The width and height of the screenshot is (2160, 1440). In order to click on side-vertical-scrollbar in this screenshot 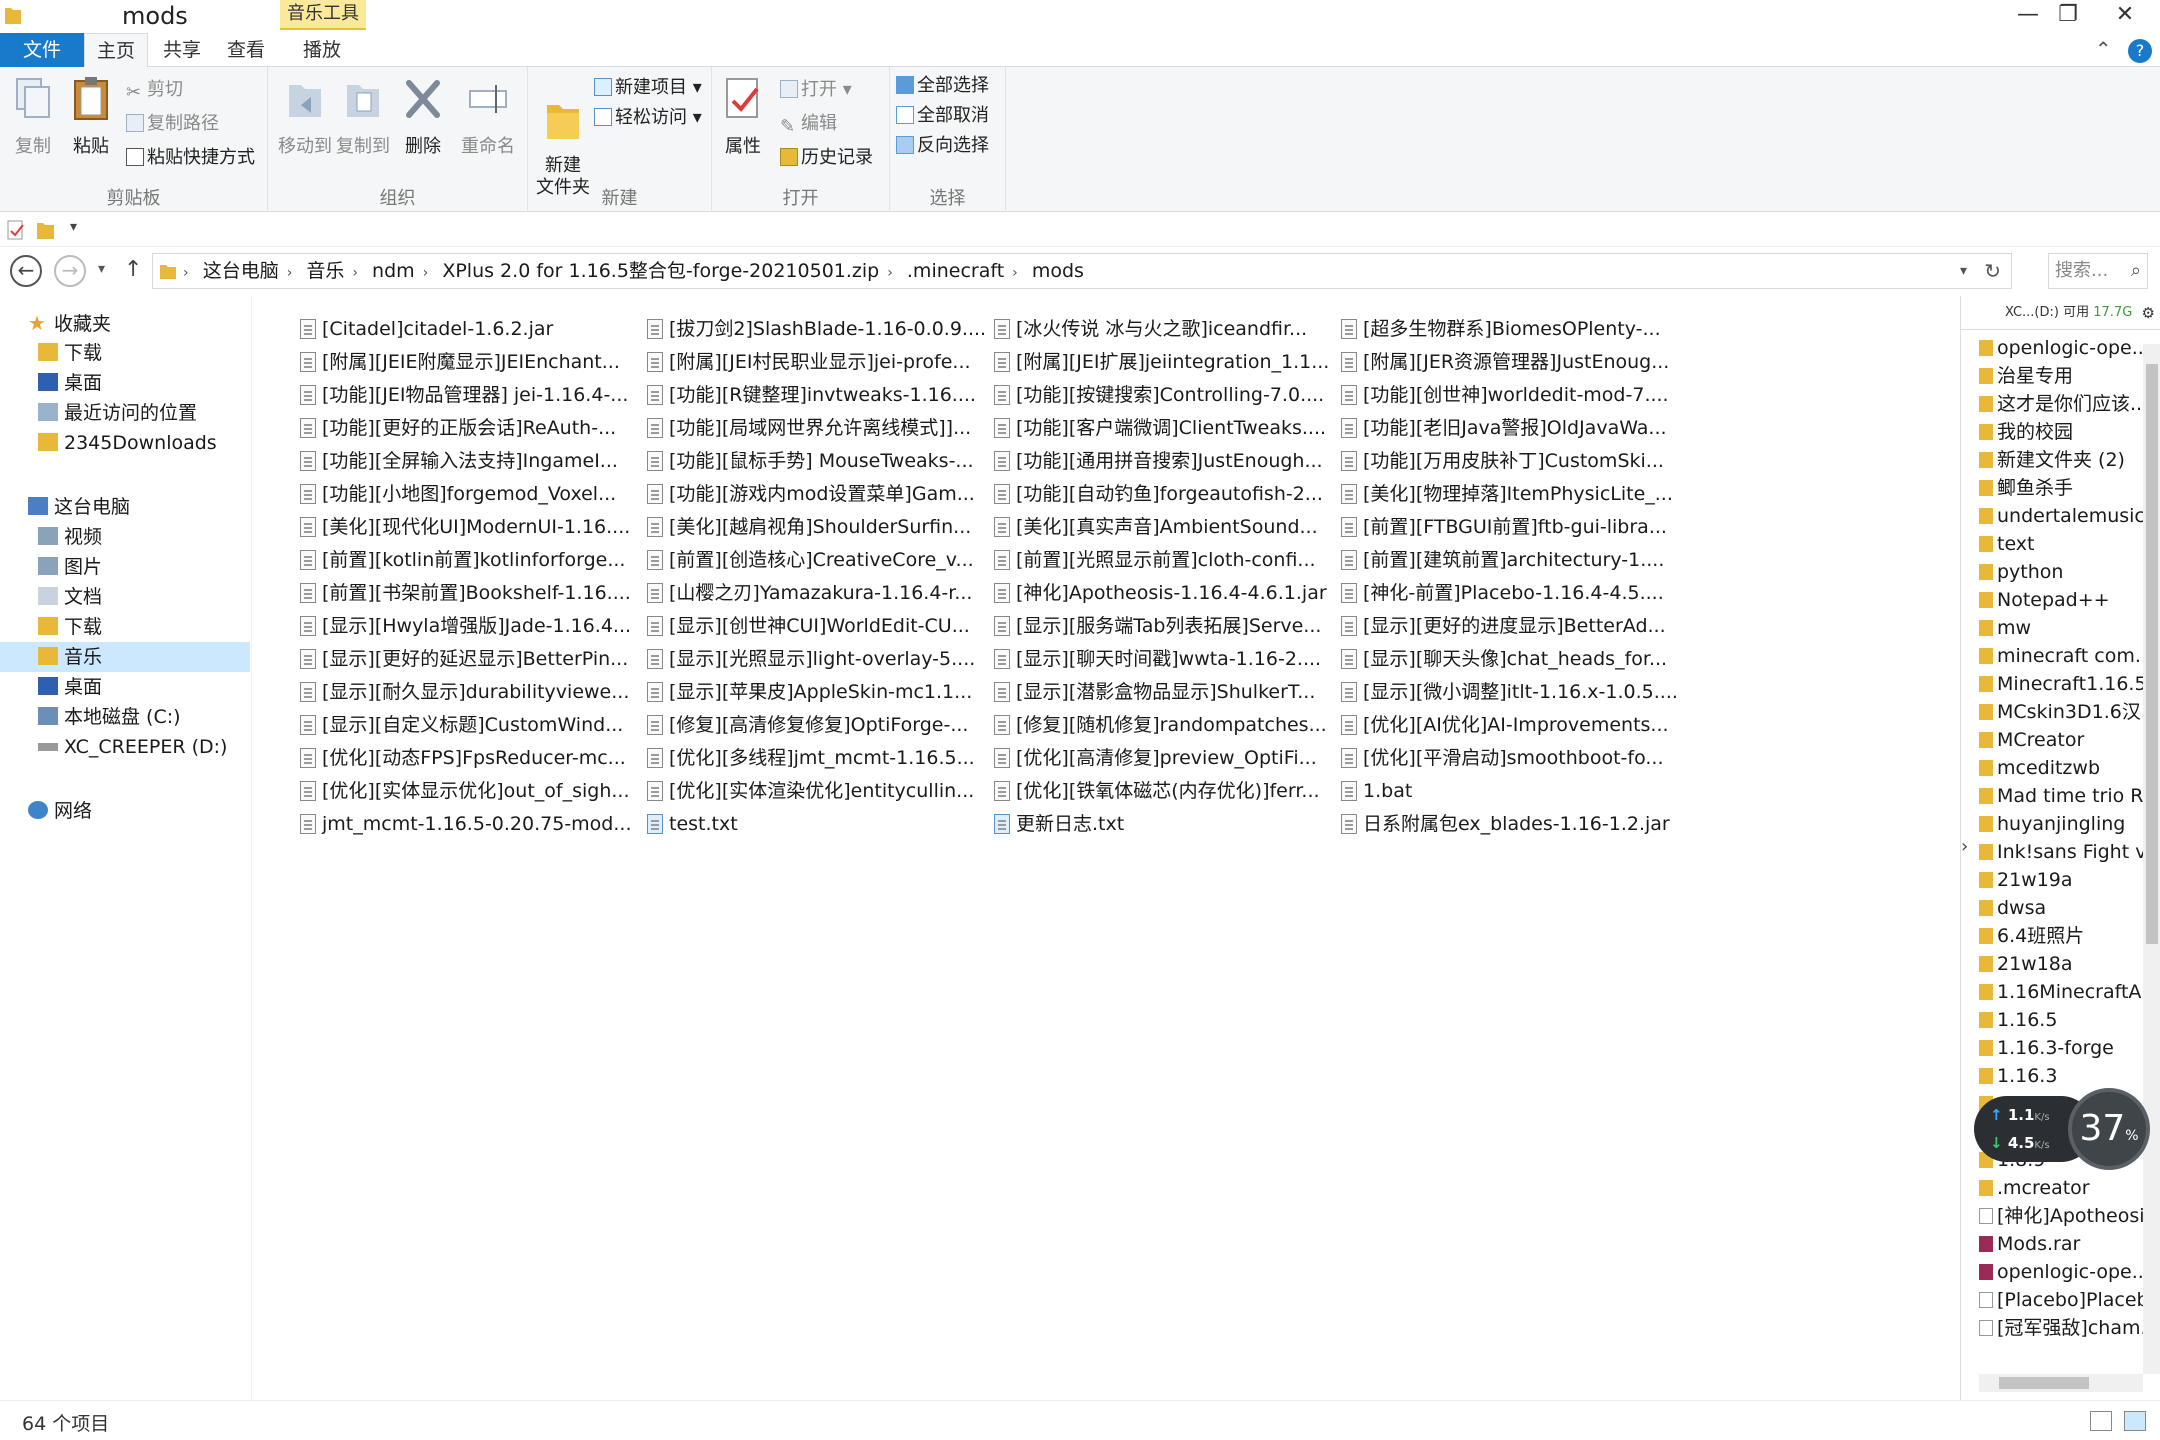, I will do `click(2151, 859)`.